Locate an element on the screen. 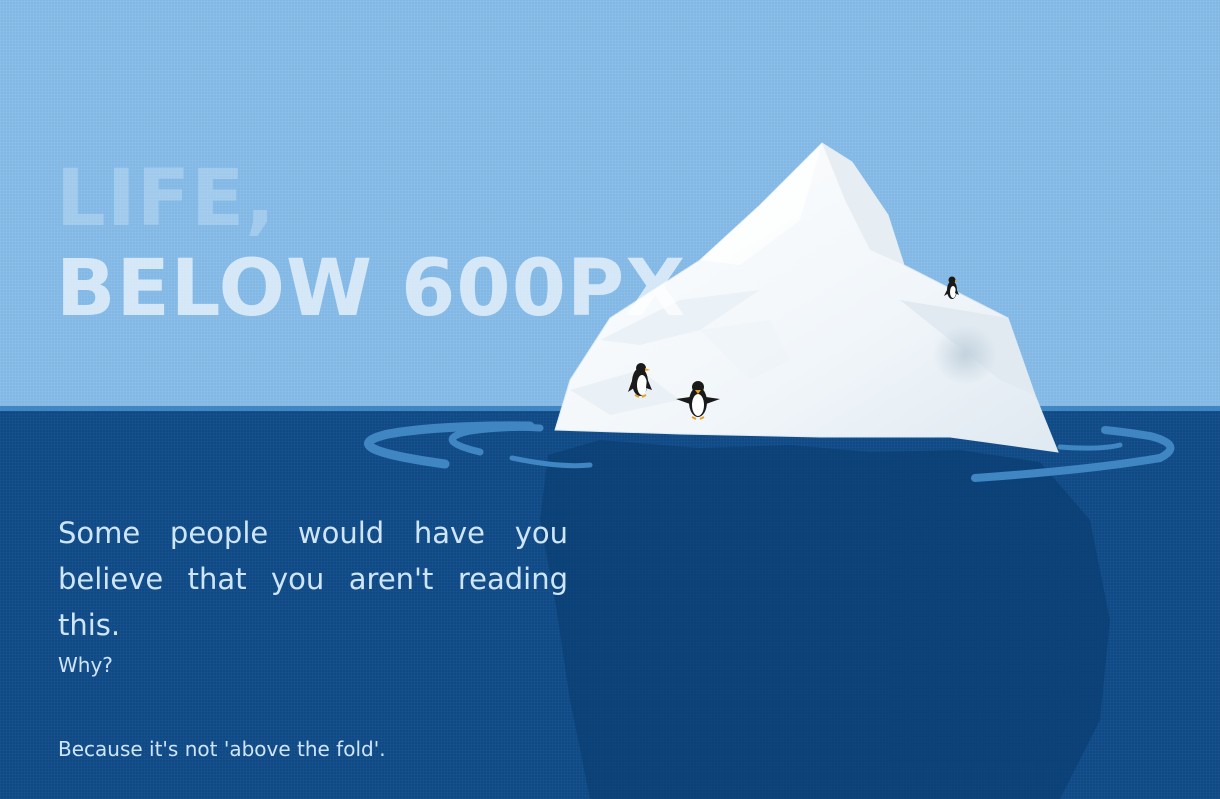  headline-line-1: LIFE, is located at coordinates (166, 199).